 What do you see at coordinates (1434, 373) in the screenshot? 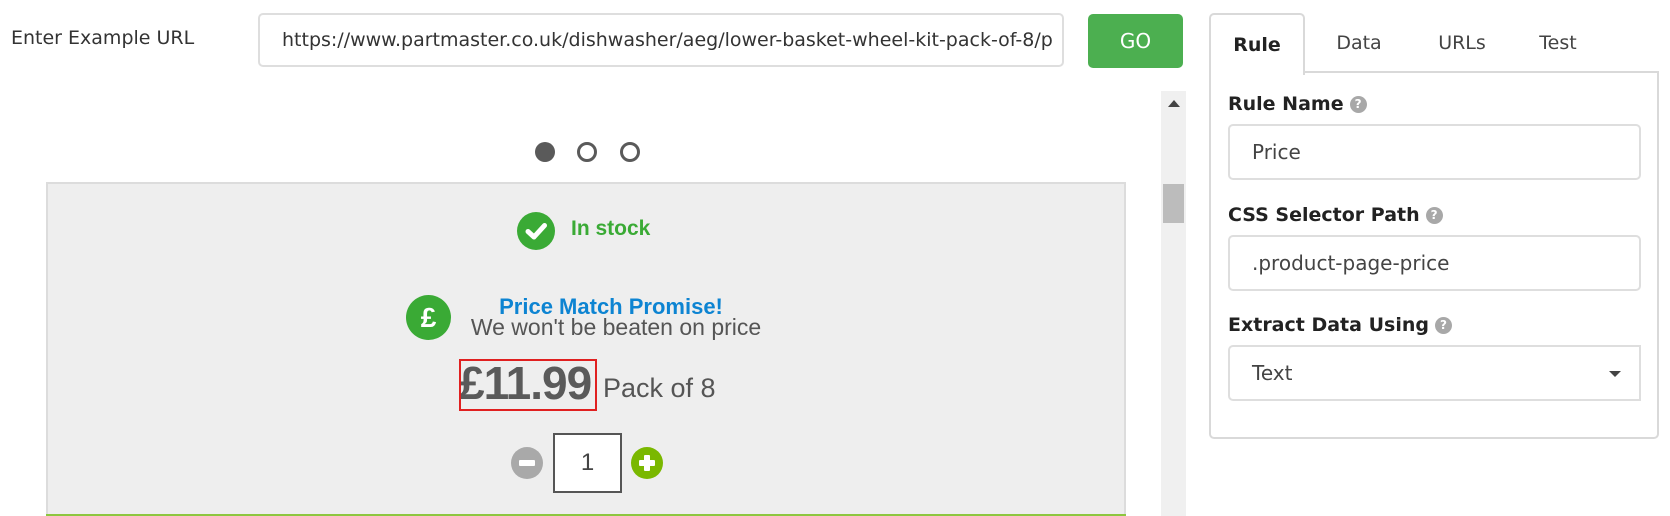
I see `extract-data-select: Text` at bounding box center [1434, 373].